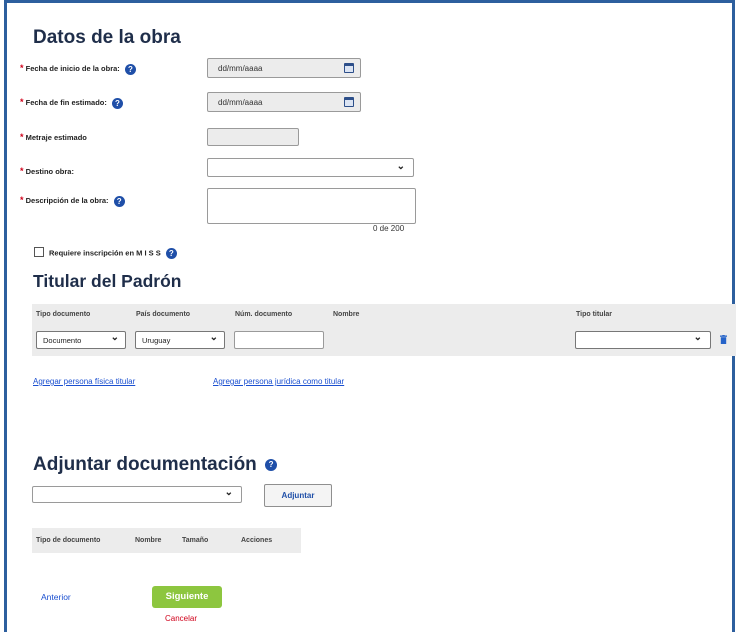 The image size is (736, 632). I want to click on header-pais-documento: País documento, so click(163, 314).